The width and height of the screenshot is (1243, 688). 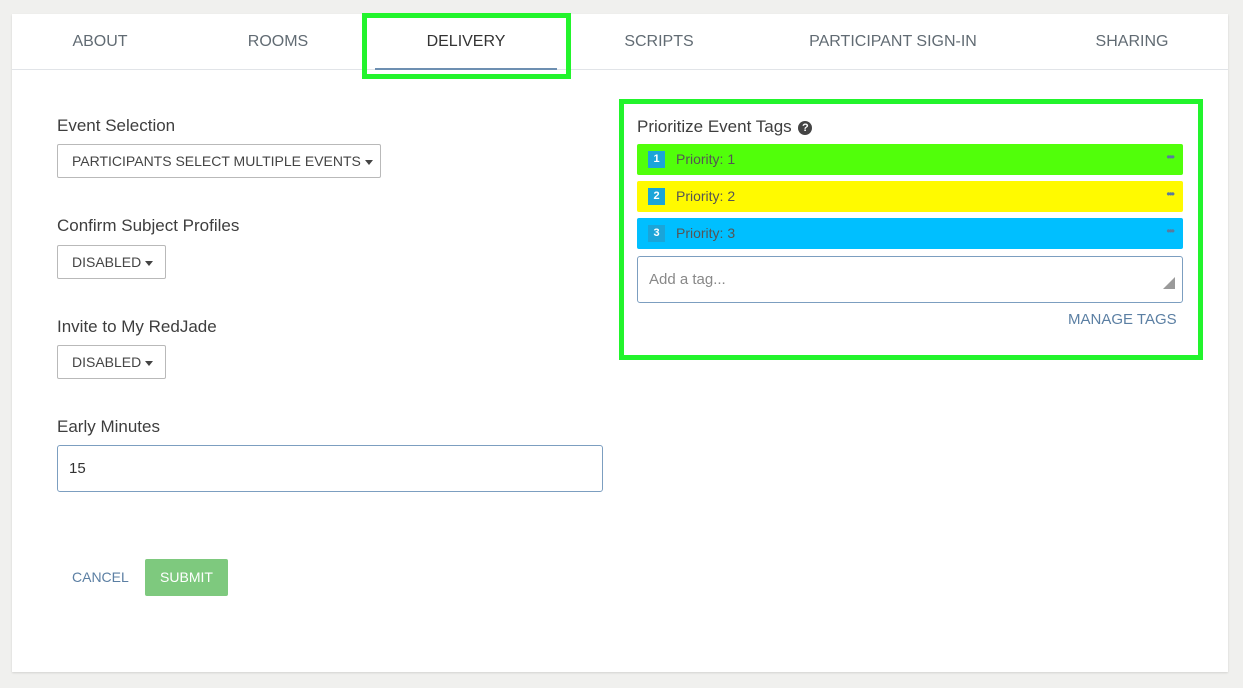 What do you see at coordinates (706, 196) in the screenshot?
I see `tag-label: Priority: 2` at bounding box center [706, 196].